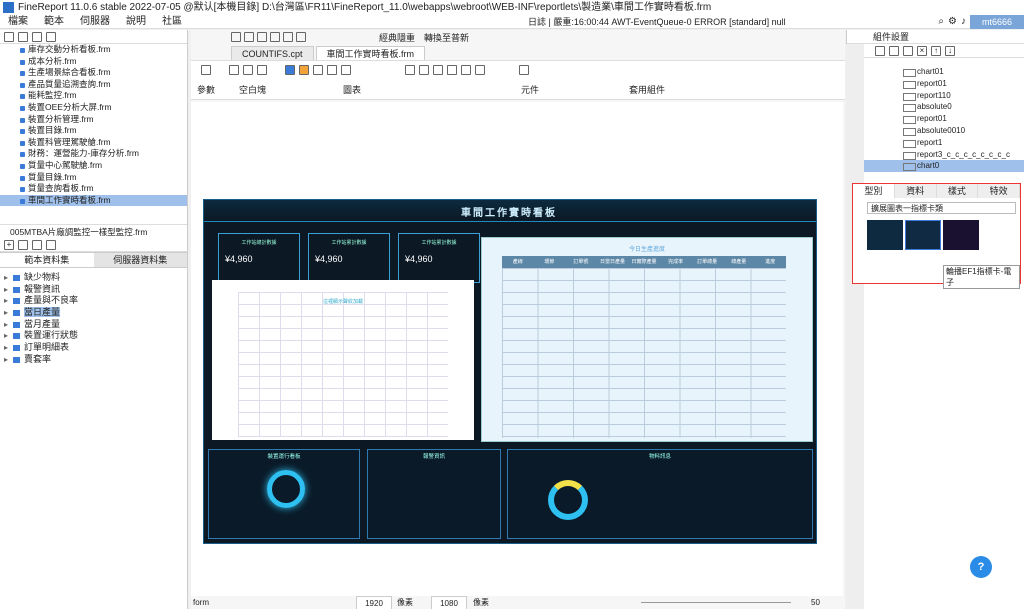 Image resolution: width=1024 pixels, height=609 pixels. Describe the element at coordinates (438, 70) in the screenshot. I see `select-widget-icon` at that location.